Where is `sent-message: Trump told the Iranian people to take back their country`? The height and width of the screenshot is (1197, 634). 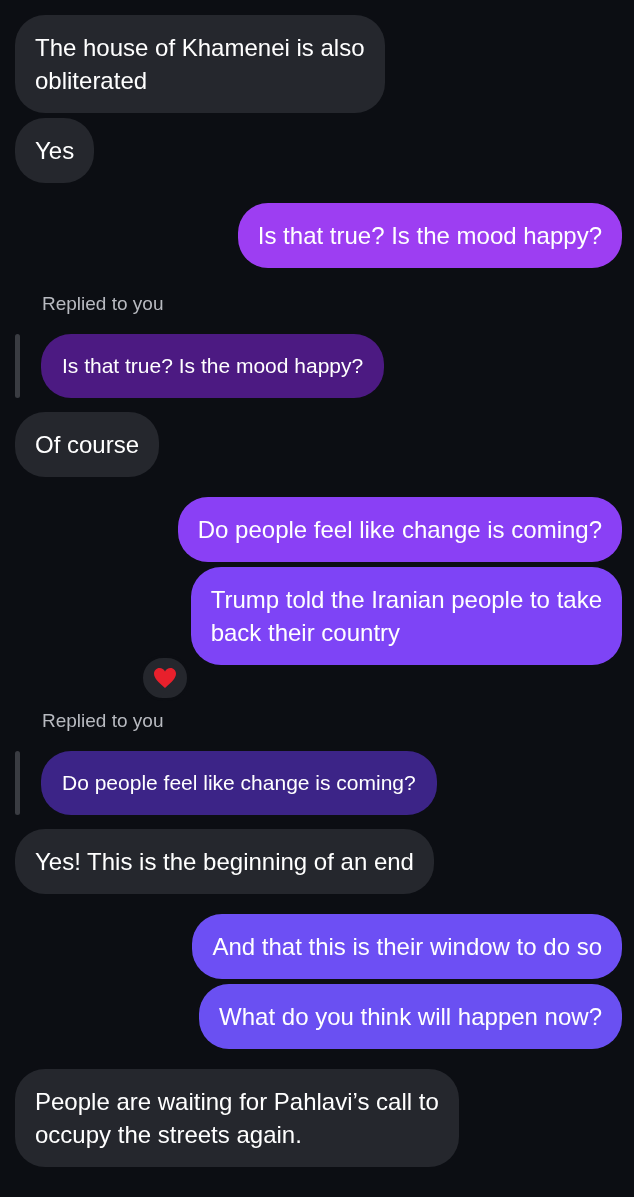
sent-message: Trump told the Iranian people to take back their country is located at coordinates (406, 616).